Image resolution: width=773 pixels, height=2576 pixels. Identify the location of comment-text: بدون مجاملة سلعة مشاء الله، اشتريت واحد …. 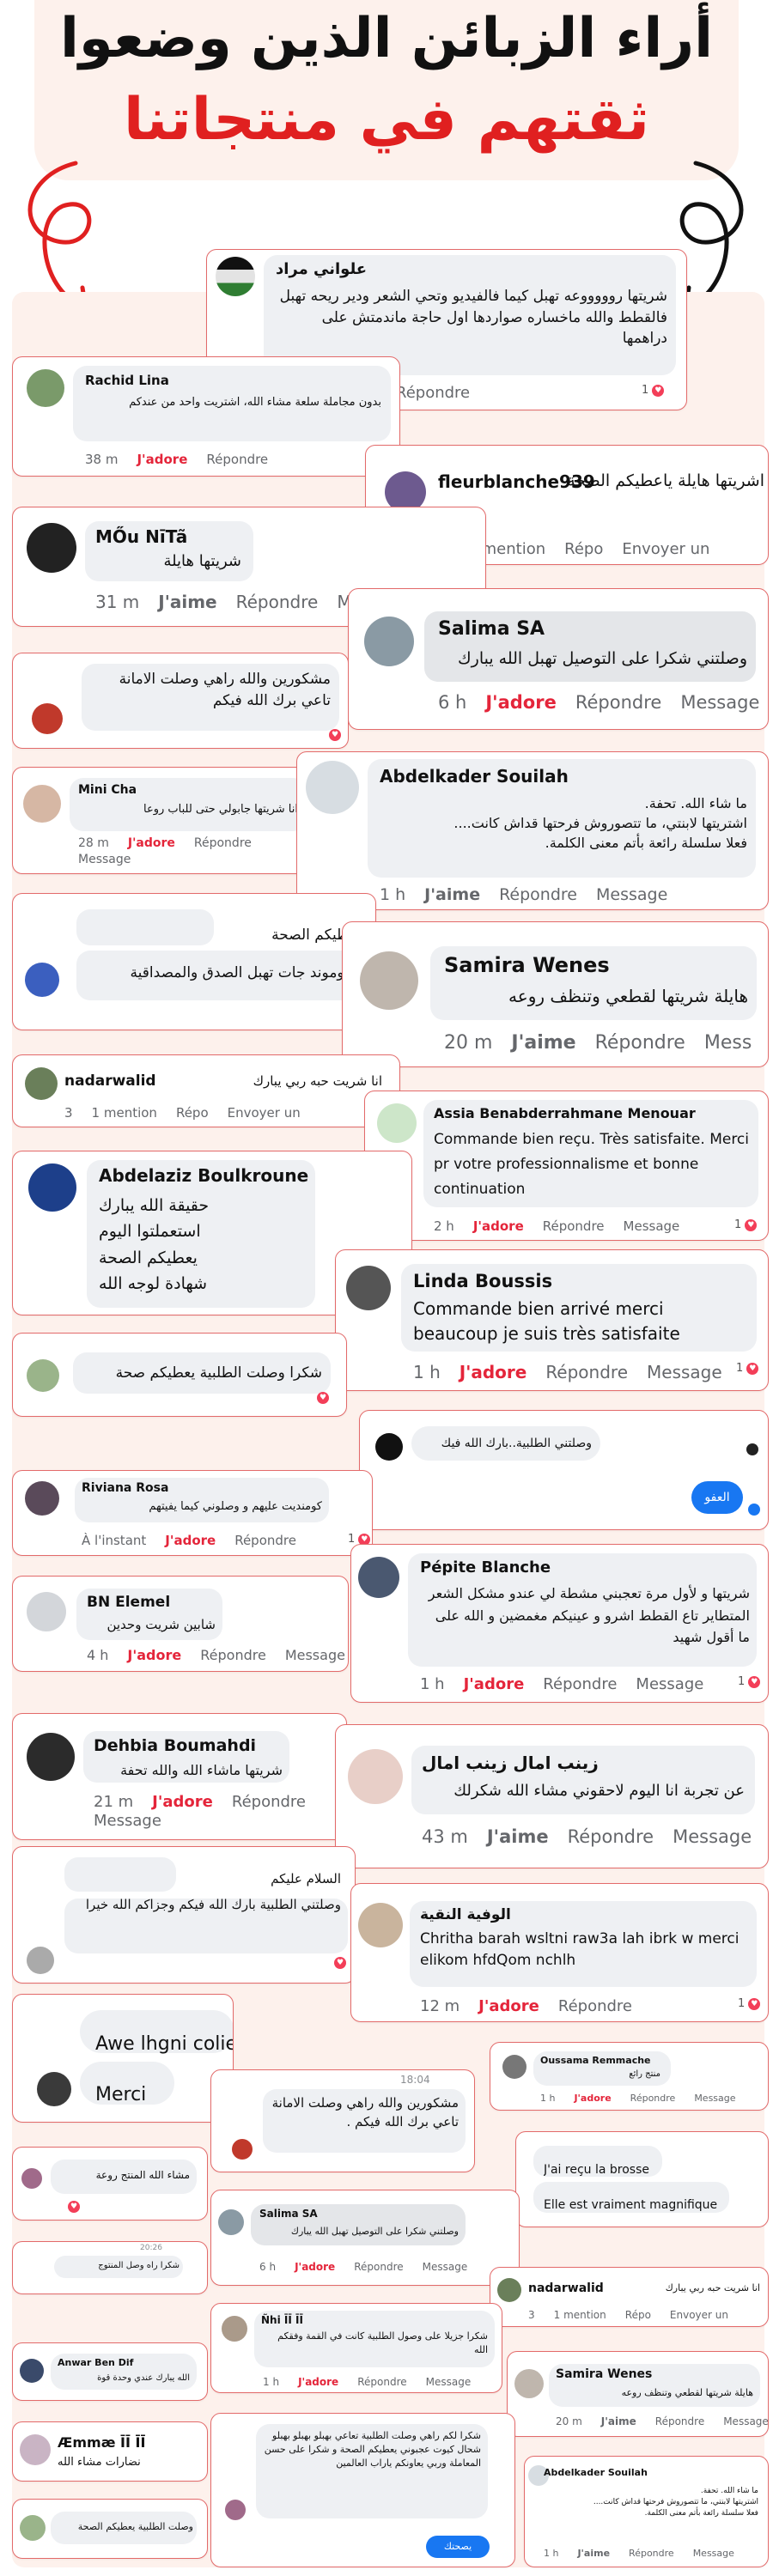
(255, 402).